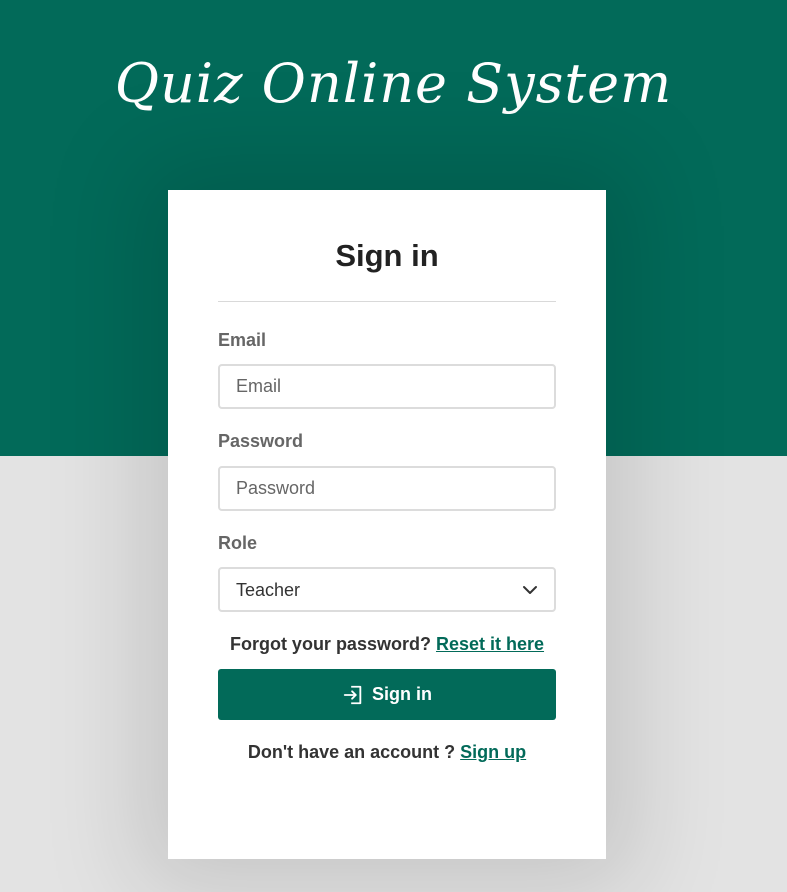 The image size is (787, 892). Describe the element at coordinates (387, 589) in the screenshot. I see `role-select: Teacher` at that location.